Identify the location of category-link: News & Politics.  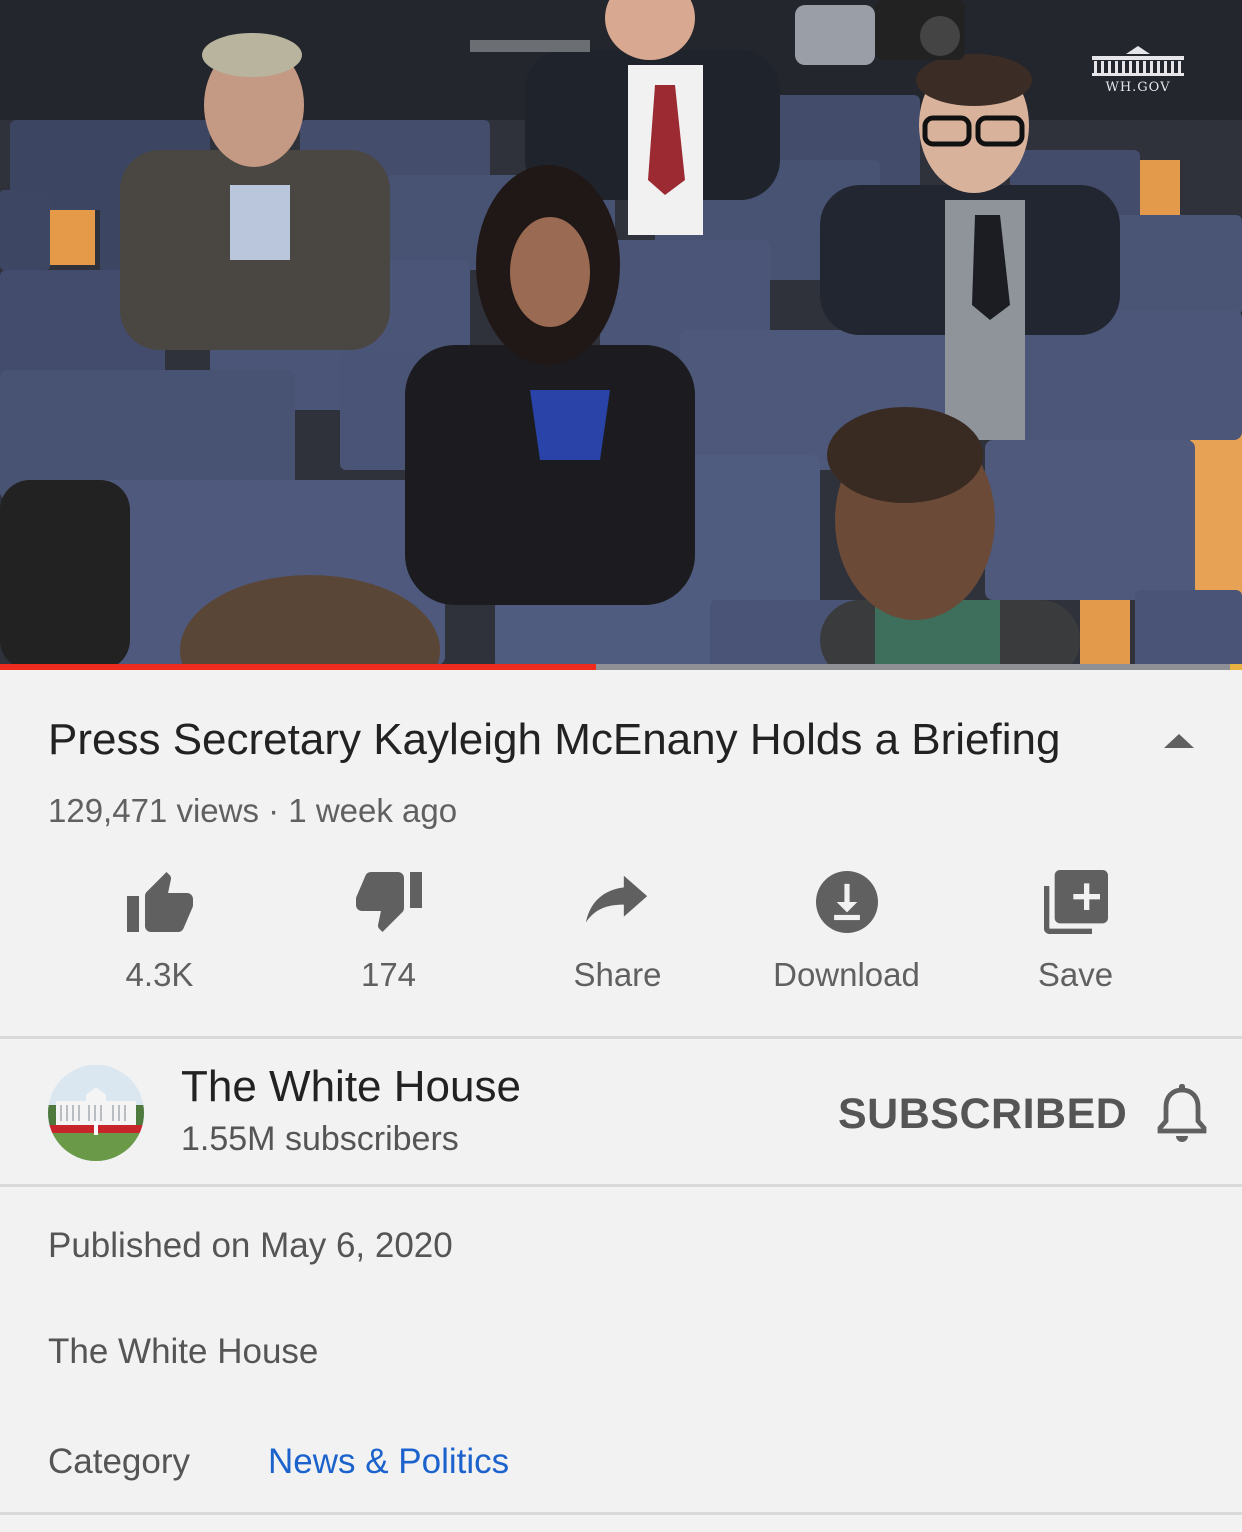
(388, 1462).